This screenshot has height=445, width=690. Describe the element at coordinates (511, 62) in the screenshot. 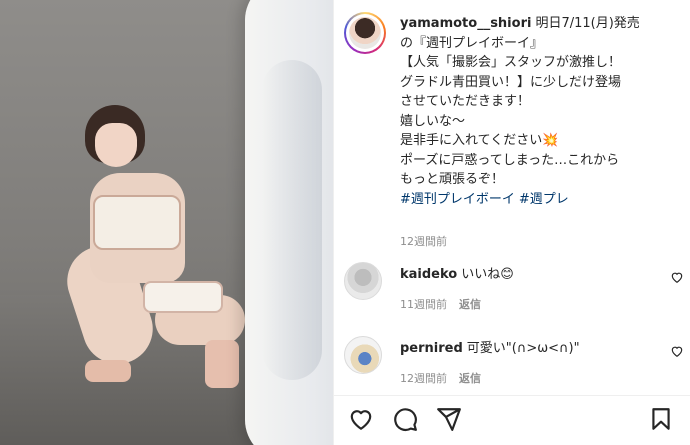

I see `caption-line-3: 【人気「撮影会」スタッフが激推し！` at that location.